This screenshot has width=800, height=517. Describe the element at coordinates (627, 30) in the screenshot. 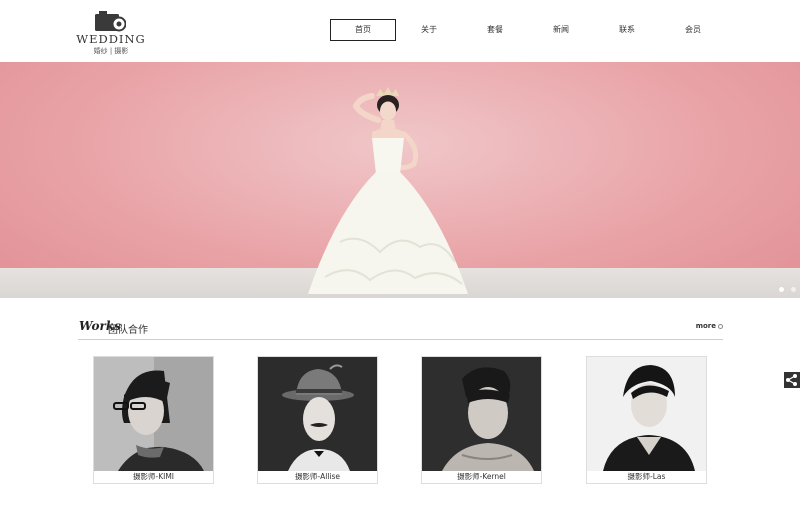

I see `nav-item-contact: 联系` at that location.